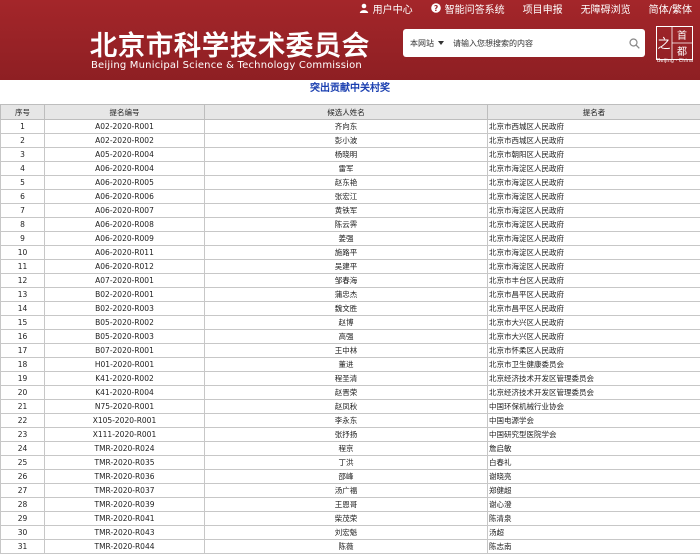 Image resolution: width=700 pixels, height=560 pixels. I want to click on topnav-label: 简体/繁体, so click(670, 10).